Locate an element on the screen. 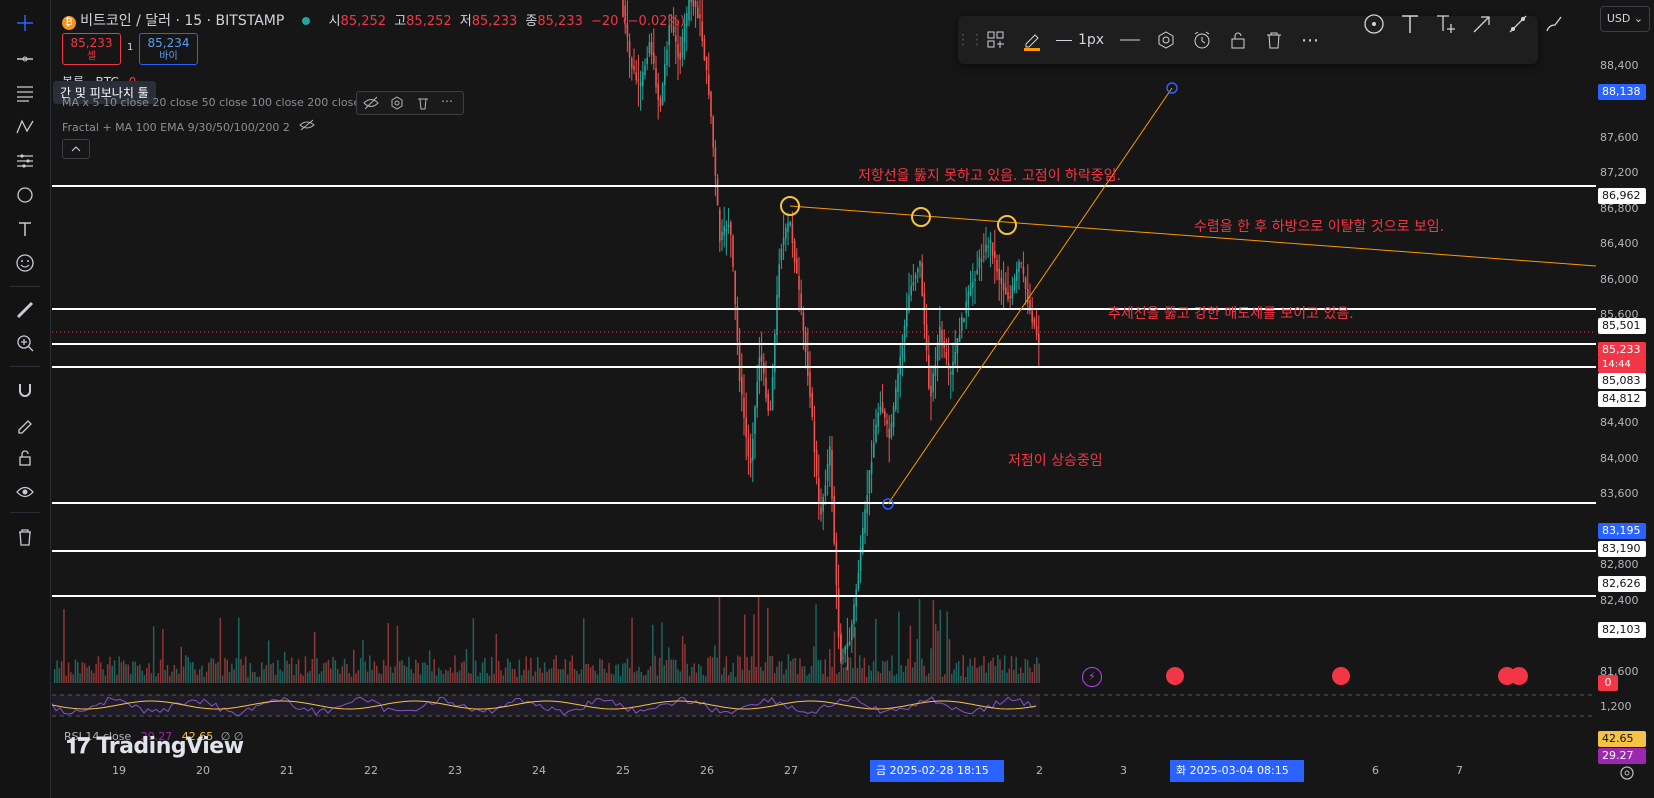  price-countdown: 14:44 is located at coordinates (1622, 365).